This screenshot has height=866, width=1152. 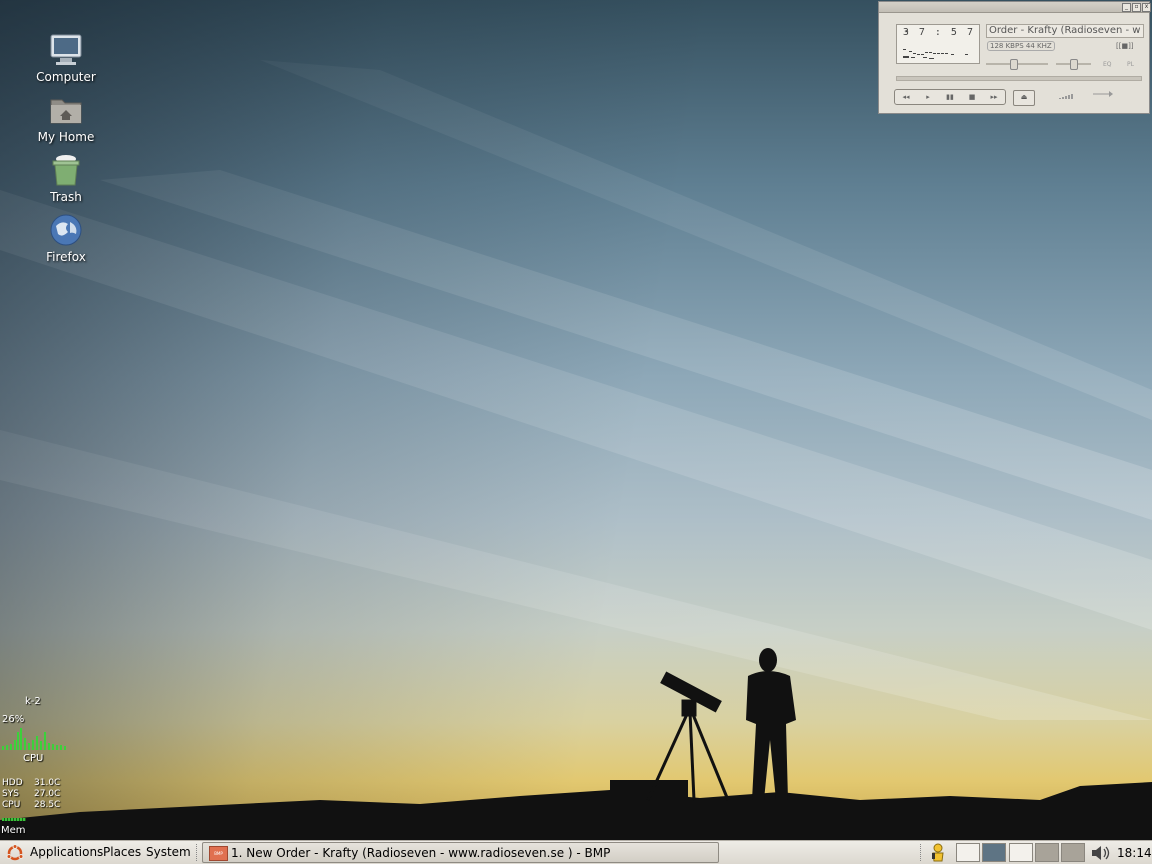 What do you see at coordinates (13, 719) in the screenshot?
I see `cpu-percent: 26%` at bounding box center [13, 719].